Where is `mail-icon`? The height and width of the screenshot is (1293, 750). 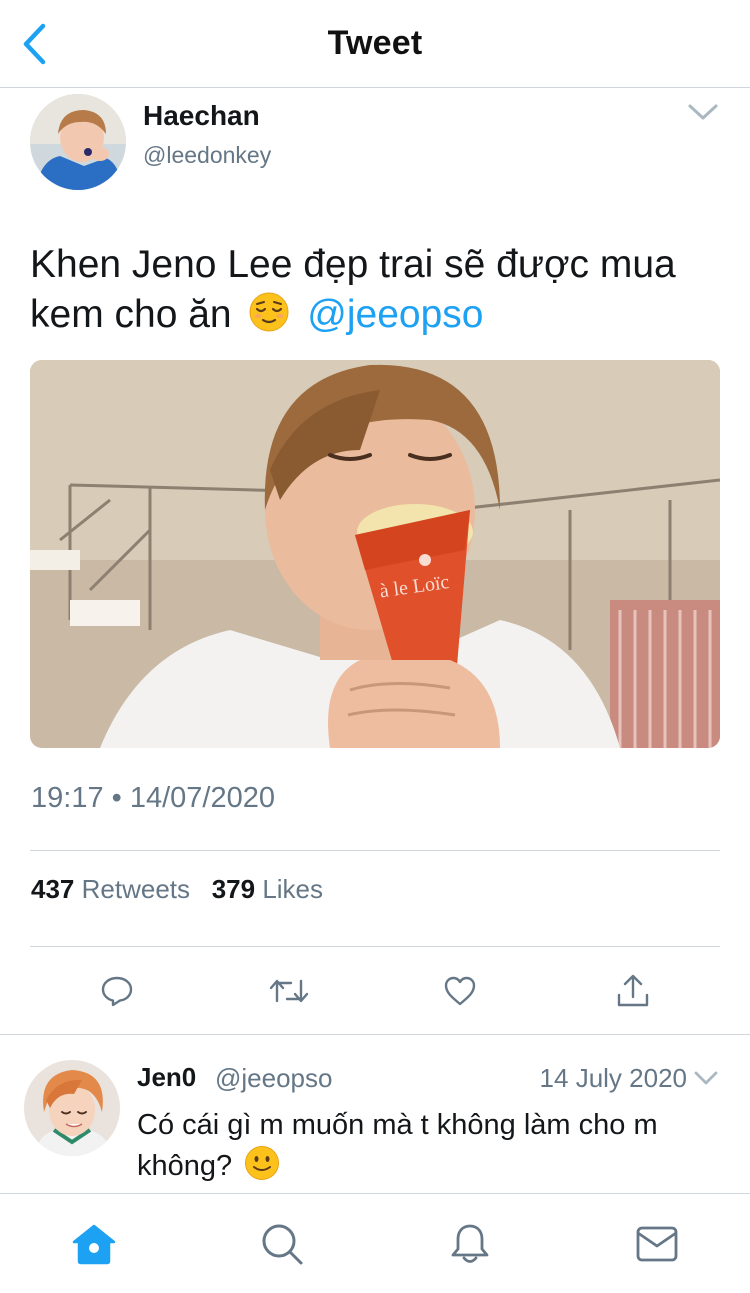 mail-icon is located at coordinates (657, 1244).